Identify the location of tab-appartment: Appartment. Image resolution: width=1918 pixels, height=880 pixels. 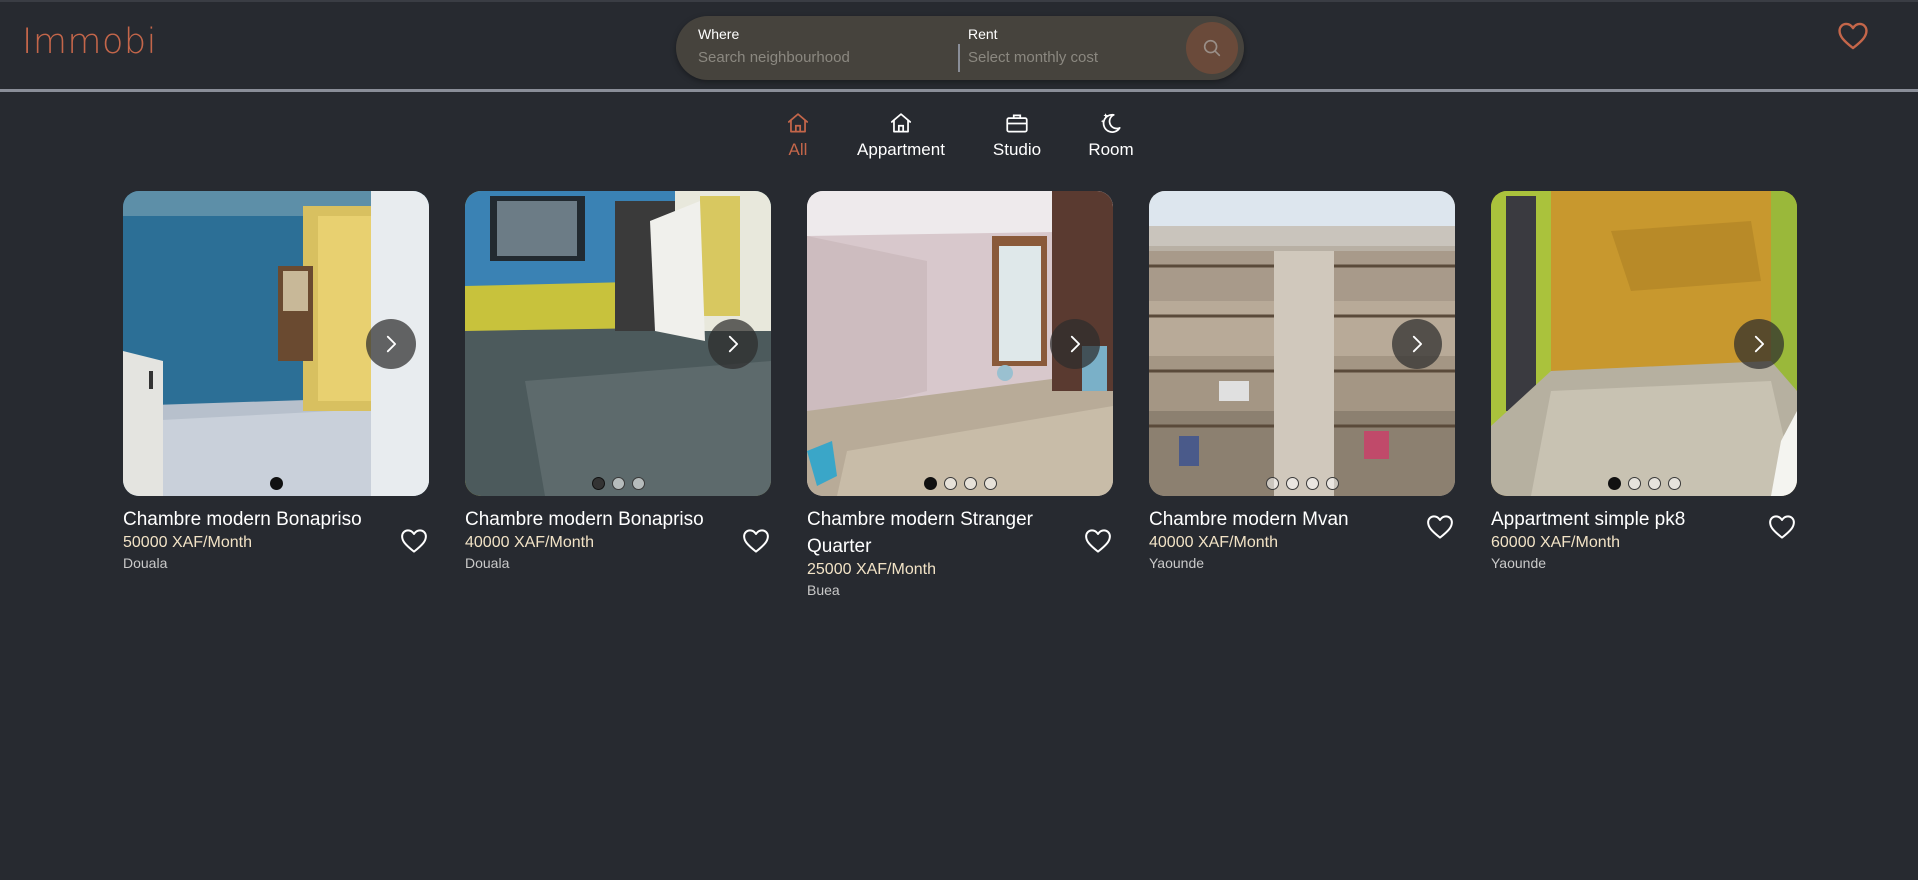
(901, 138).